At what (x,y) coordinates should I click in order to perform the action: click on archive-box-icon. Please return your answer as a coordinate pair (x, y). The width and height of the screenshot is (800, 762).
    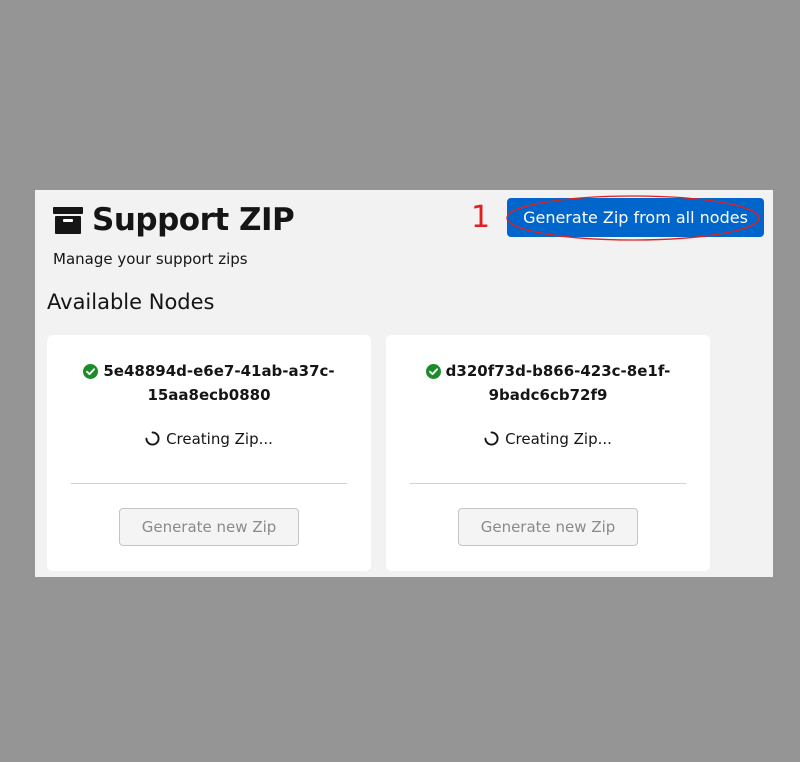
    Looking at the image, I should click on (68, 220).